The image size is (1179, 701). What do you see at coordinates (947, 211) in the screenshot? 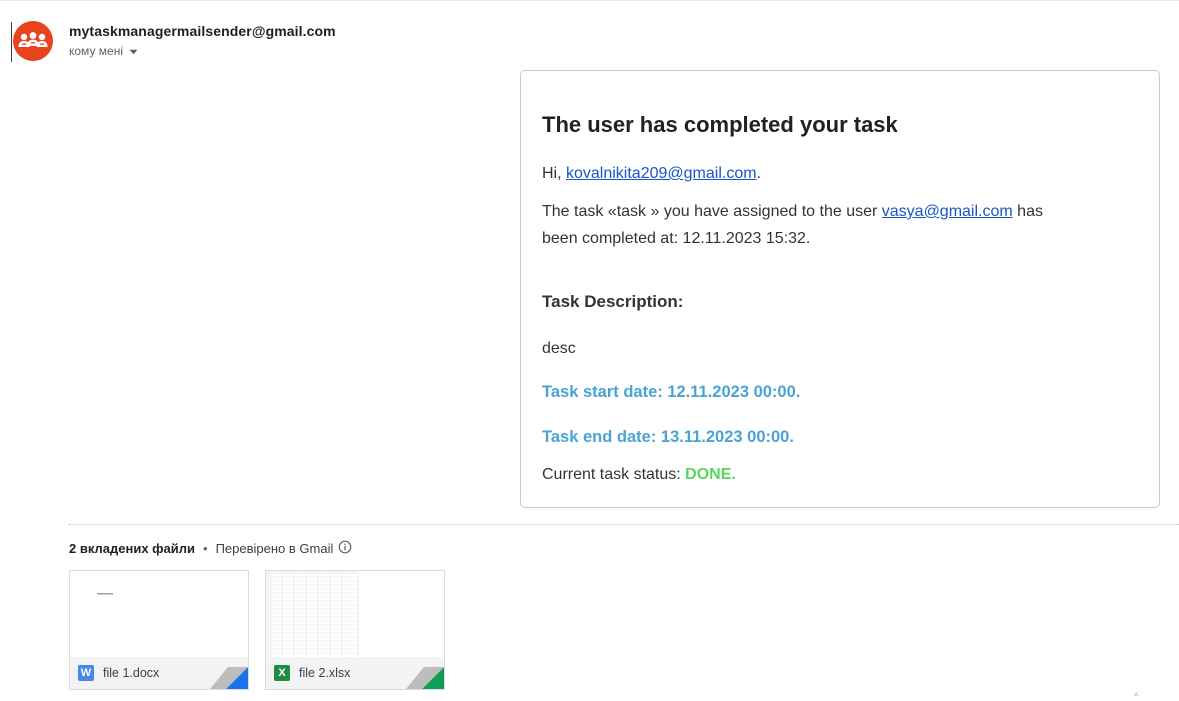
I see `assignee-email-link: vasya@gmail.com` at bounding box center [947, 211].